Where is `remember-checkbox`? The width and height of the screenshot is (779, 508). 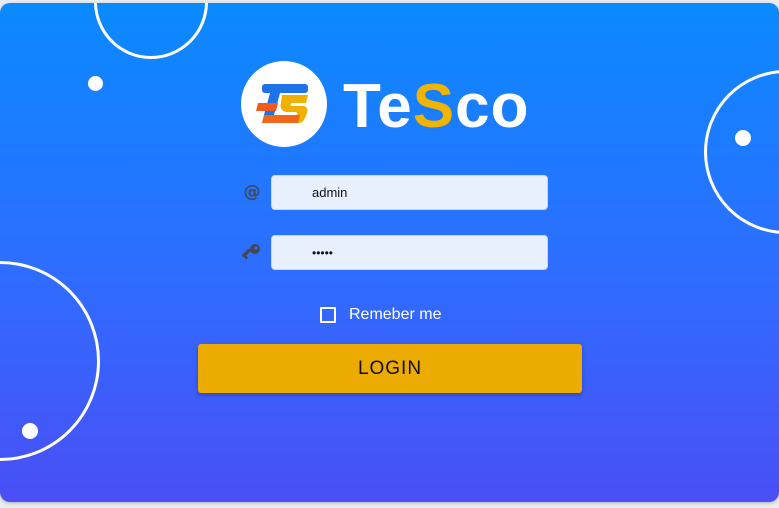 remember-checkbox is located at coordinates (328, 315).